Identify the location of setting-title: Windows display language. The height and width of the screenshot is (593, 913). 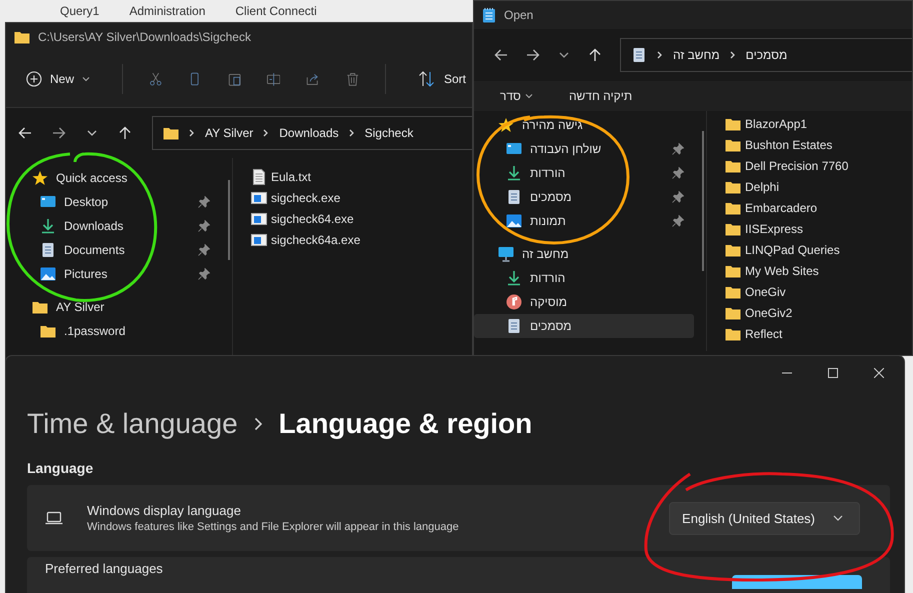
(164, 510).